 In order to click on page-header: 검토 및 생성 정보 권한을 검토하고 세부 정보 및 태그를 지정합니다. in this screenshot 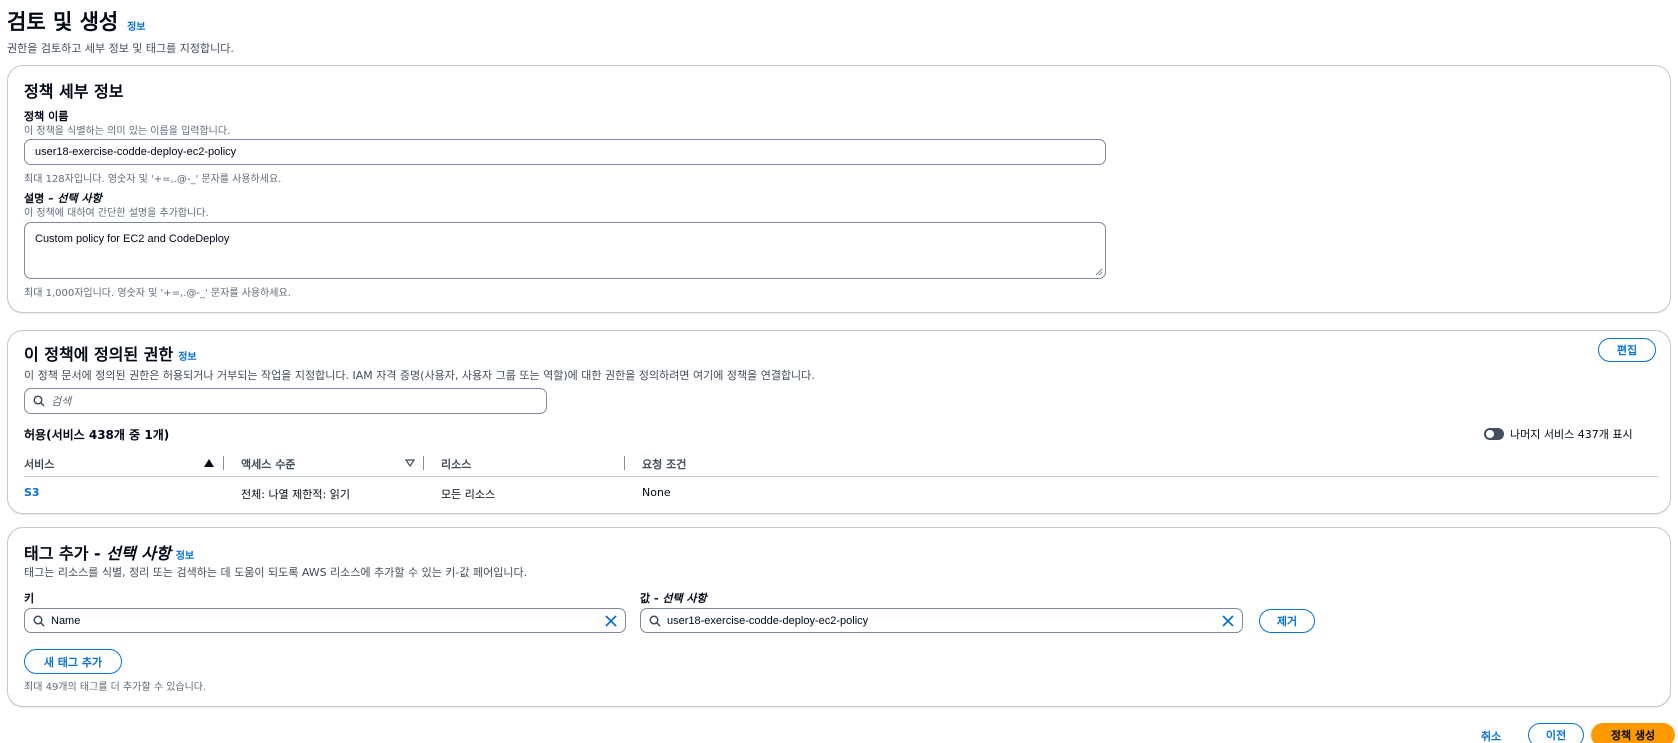, I will do `click(120, 31)`.